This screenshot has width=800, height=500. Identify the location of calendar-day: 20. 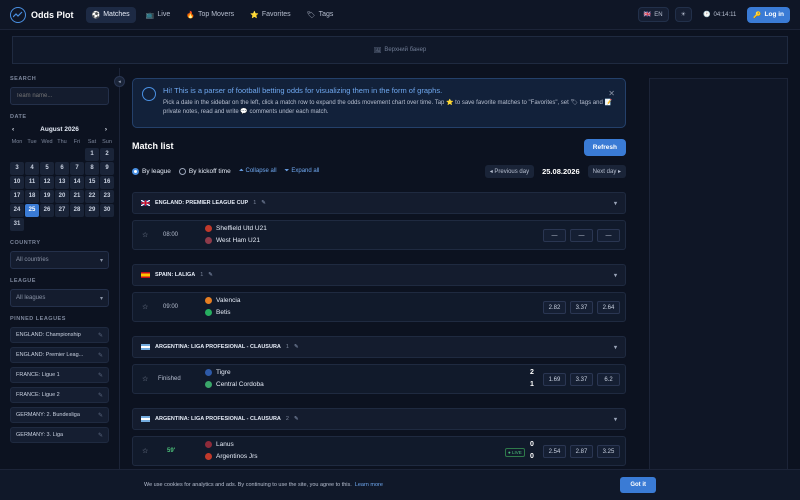
(62, 196).